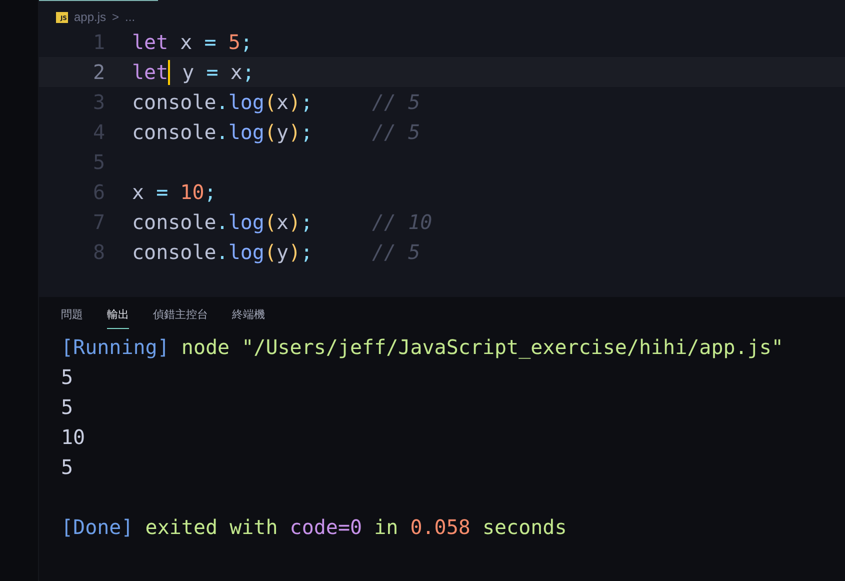 The image size is (845, 581). What do you see at coordinates (169, 72) in the screenshot?
I see `text-cursor` at bounding box center [169, 72].